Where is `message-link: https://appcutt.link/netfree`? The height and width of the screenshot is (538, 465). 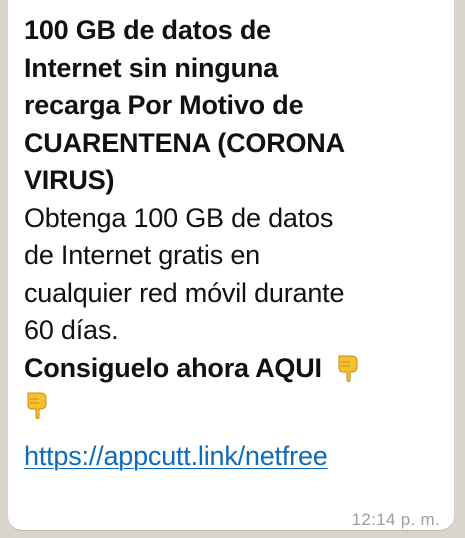 message-link: https://appcutt.link/netfree is located at coordinates (176, 456).